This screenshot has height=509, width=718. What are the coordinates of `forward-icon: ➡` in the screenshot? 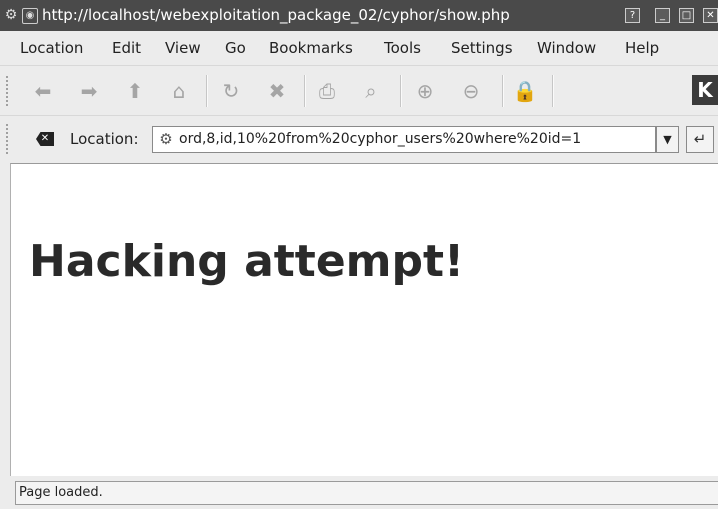 It's located at (89, 91).